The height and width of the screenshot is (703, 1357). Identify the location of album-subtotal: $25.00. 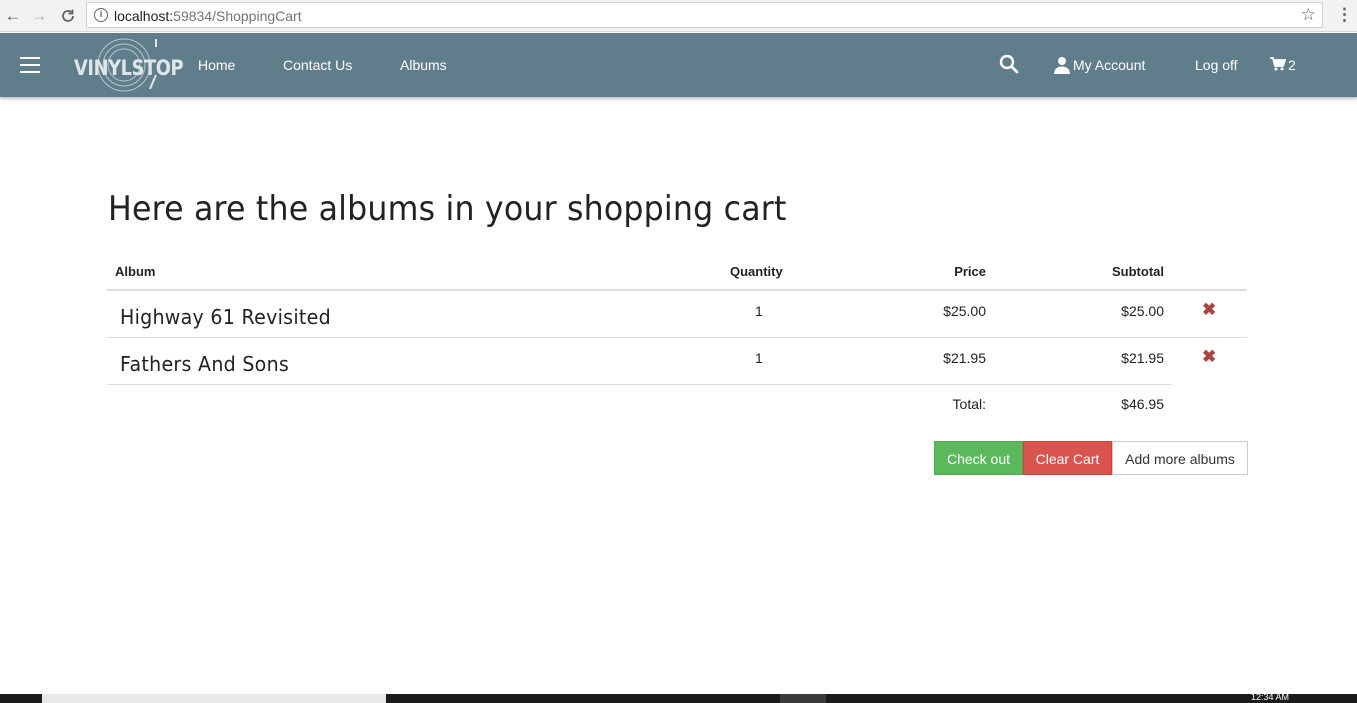
(1142, 311).